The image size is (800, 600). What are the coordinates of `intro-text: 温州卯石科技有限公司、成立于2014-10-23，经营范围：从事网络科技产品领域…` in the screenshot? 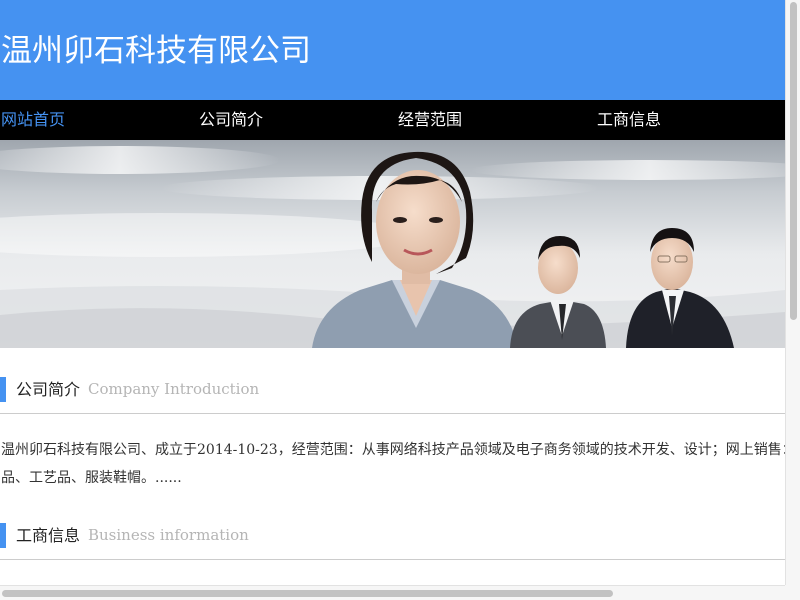 It's located at (393, 464).